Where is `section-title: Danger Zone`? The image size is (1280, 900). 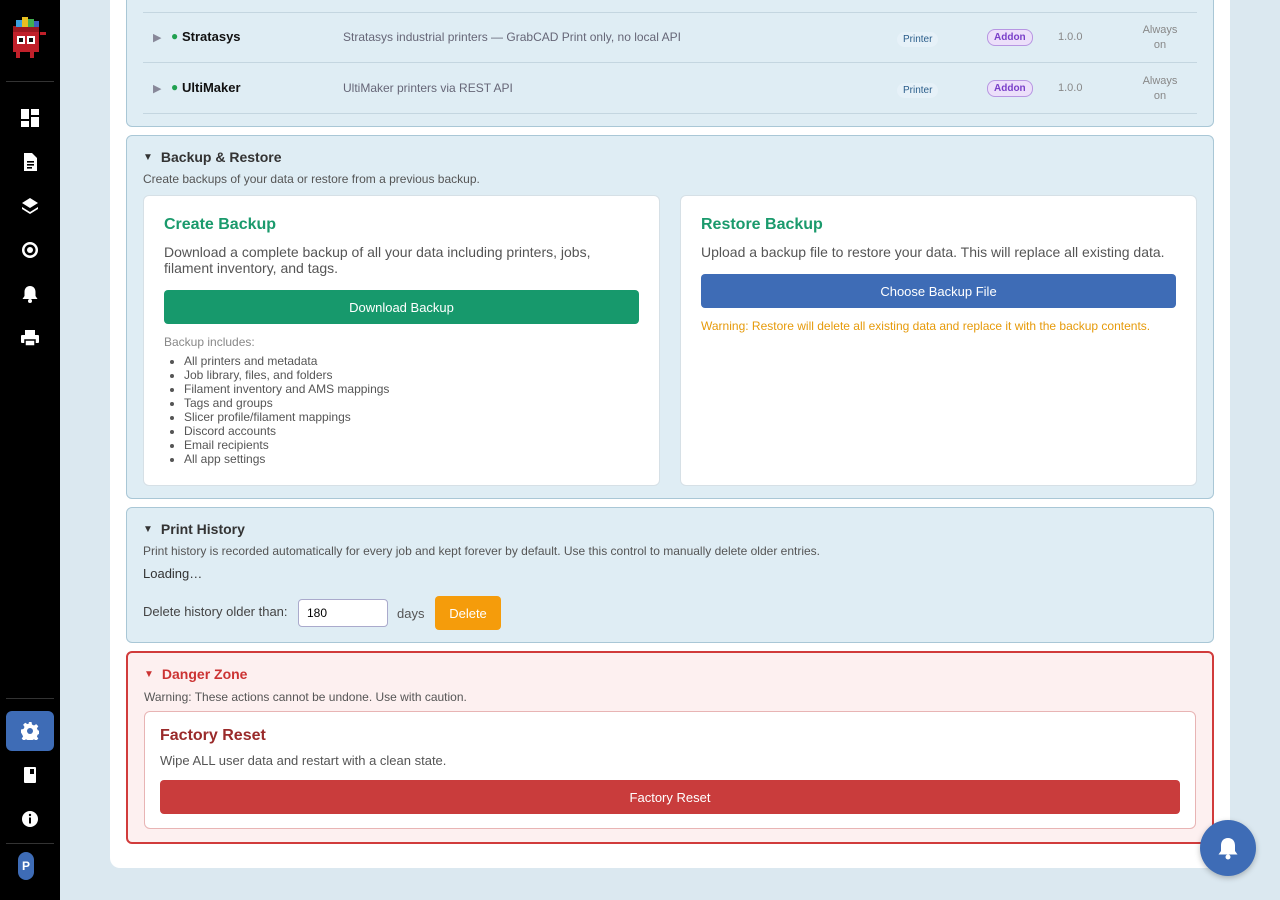
section-title: Danger Zone is located at coordinates (204, 674).